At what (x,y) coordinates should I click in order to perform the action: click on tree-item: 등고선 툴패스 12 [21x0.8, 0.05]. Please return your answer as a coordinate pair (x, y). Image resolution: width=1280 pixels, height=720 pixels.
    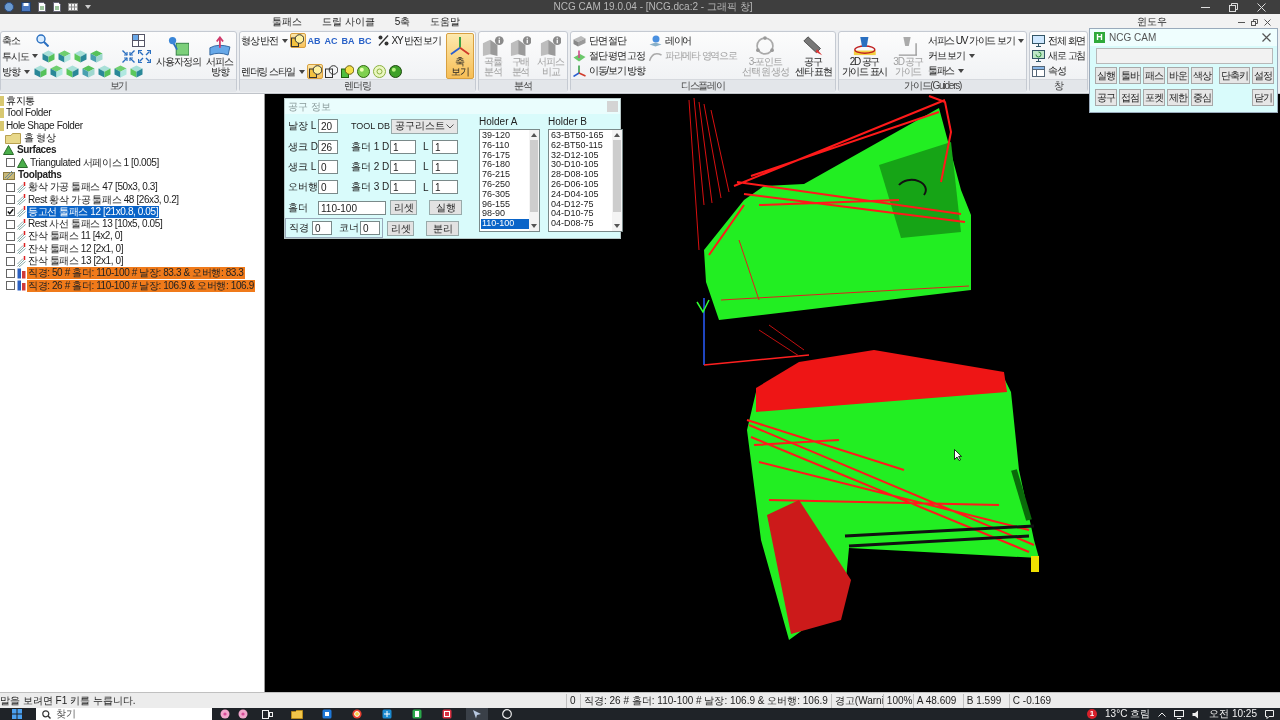
    Looking at the image, I should click on (93, 211).